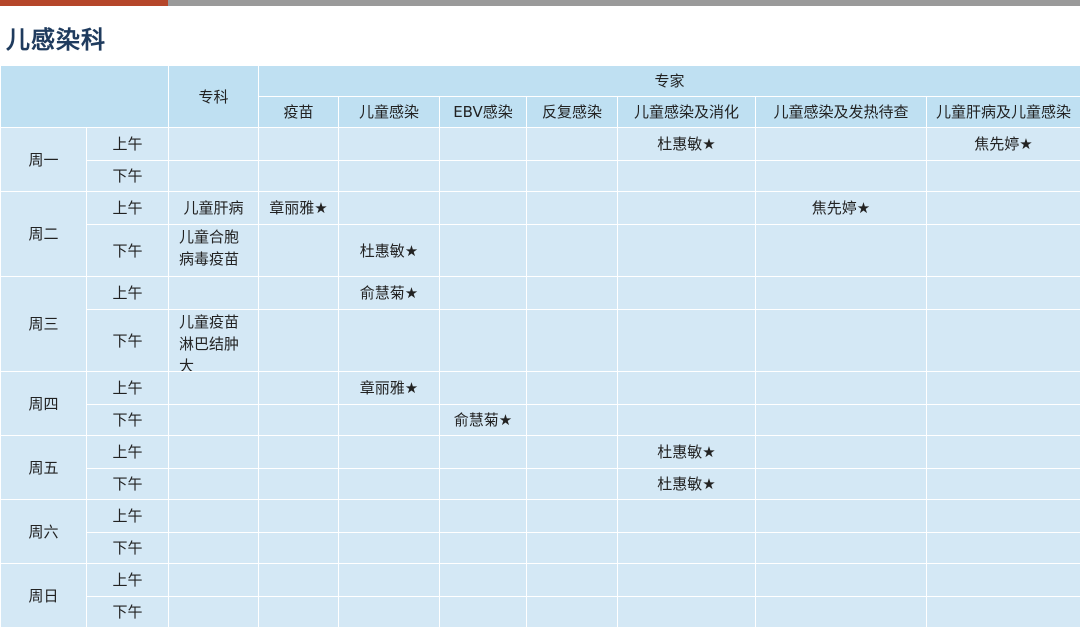 The width and height of the screenshot is (1080, 637). I want to click on column-header: 儿童肝病及儿童感染, so click(1002, 112).